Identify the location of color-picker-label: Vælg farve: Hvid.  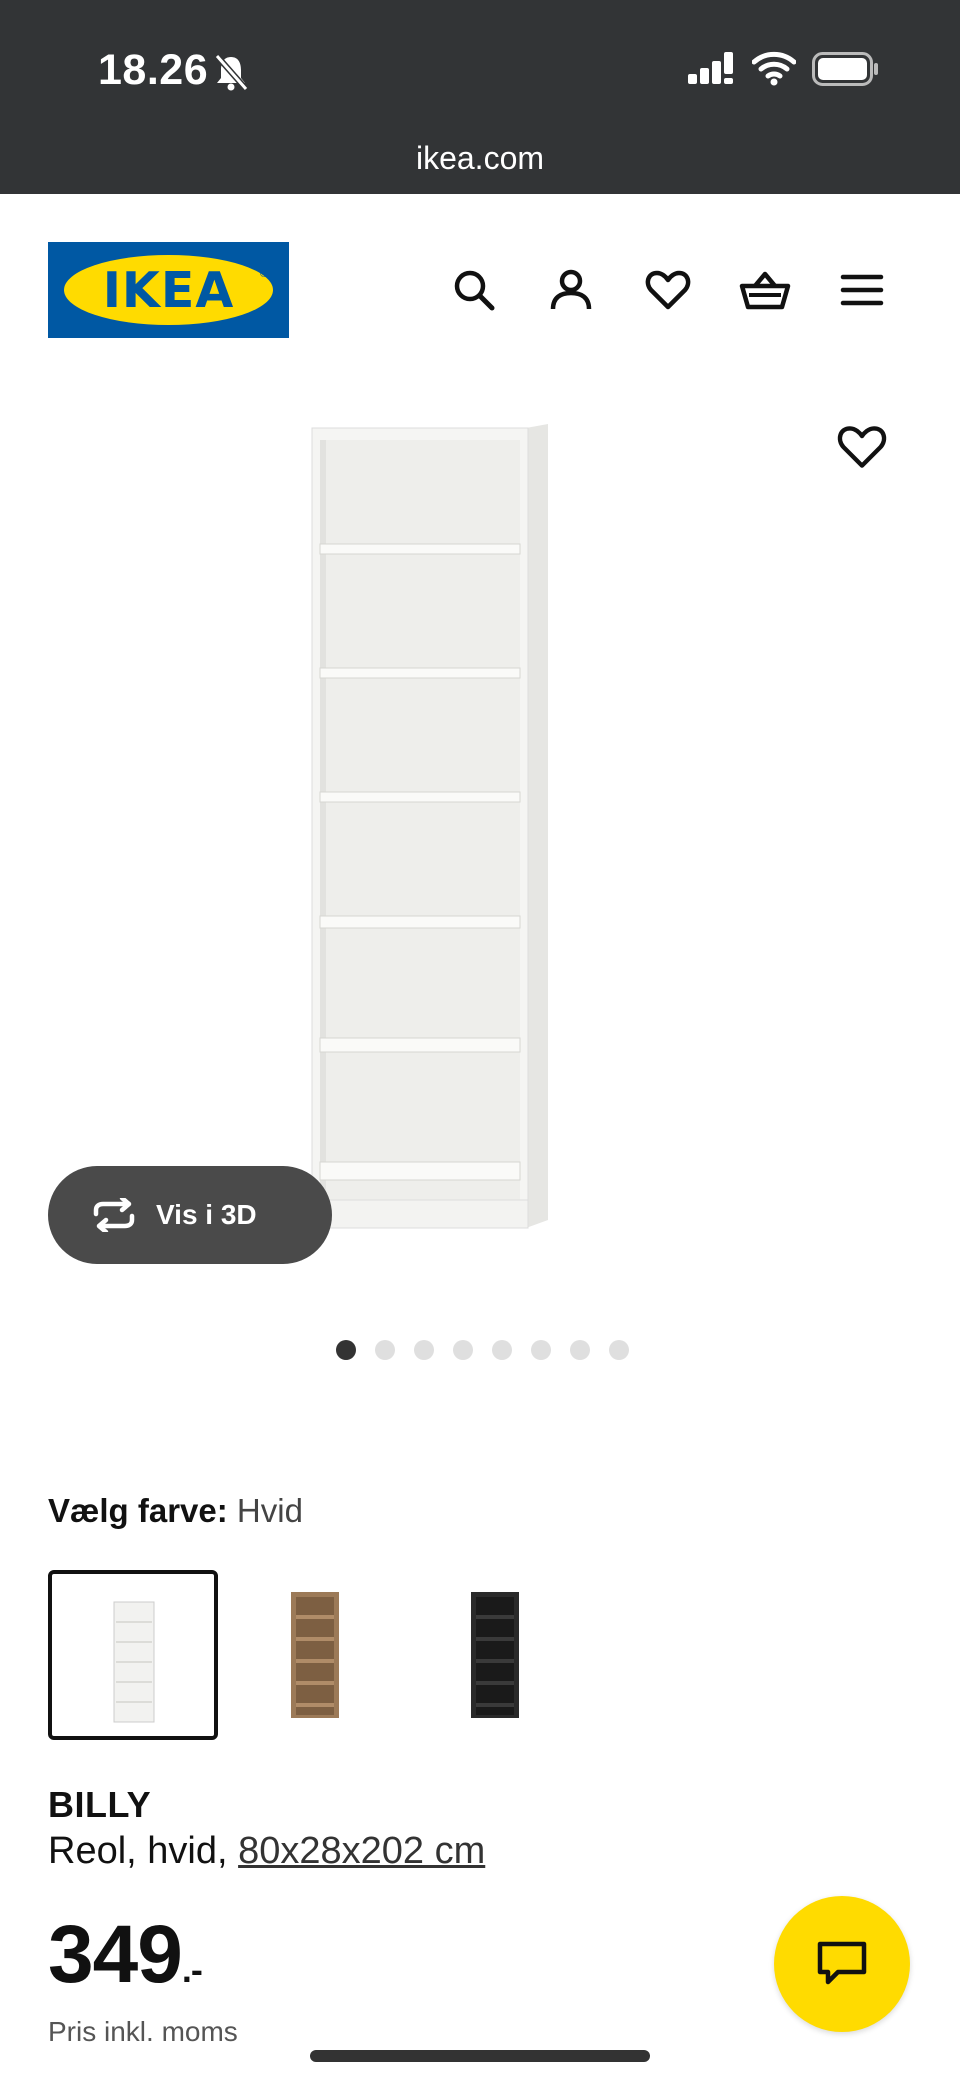
(175, 1511).